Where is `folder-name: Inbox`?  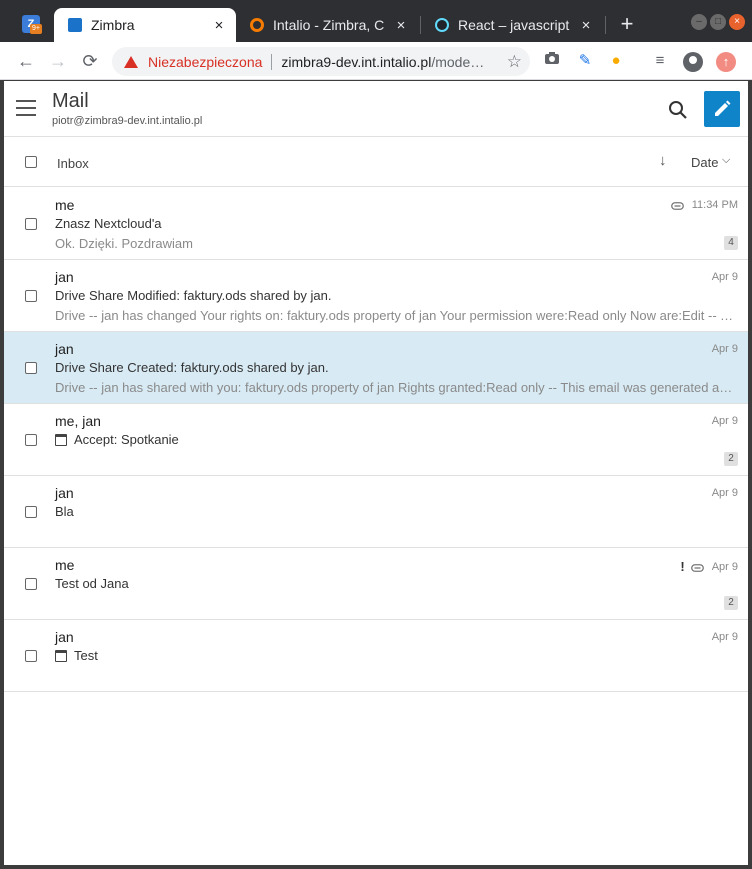
folder-name: Inbox is located at coordinates (73, 163).